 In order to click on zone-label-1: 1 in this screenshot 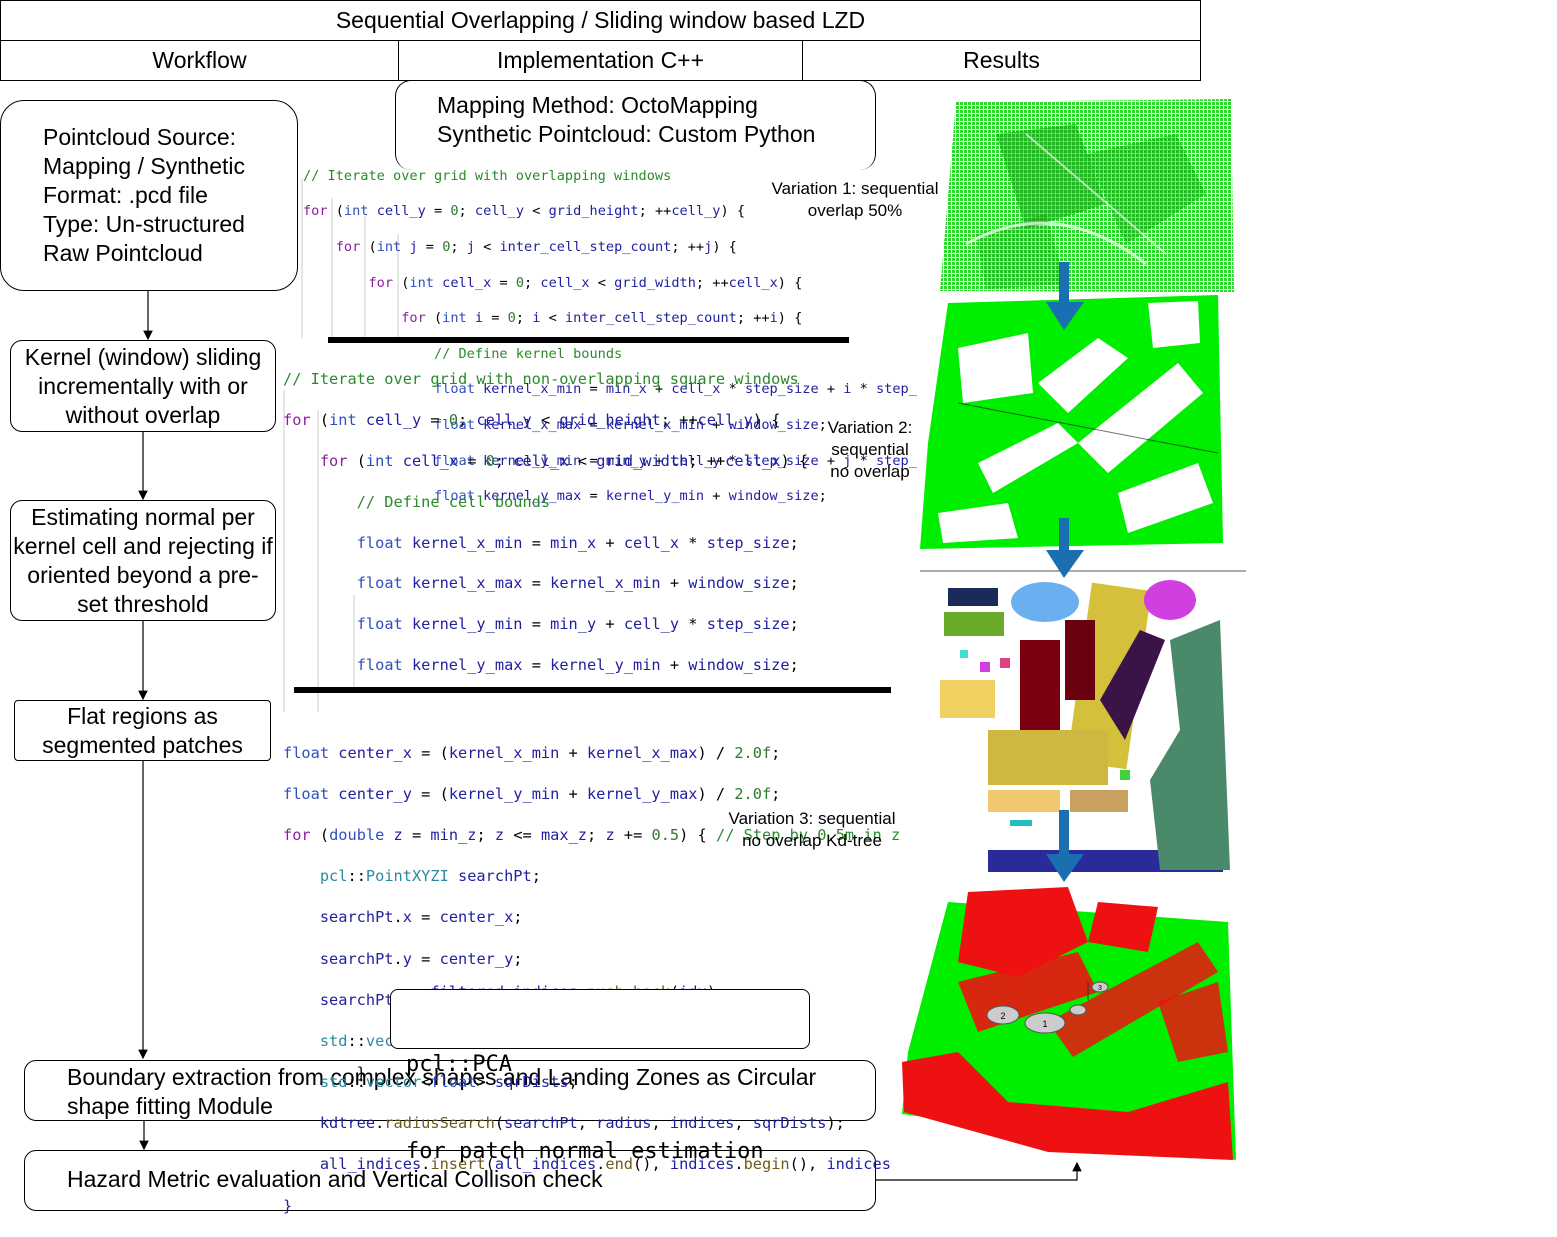, I will do `click(1044, 1024)`.